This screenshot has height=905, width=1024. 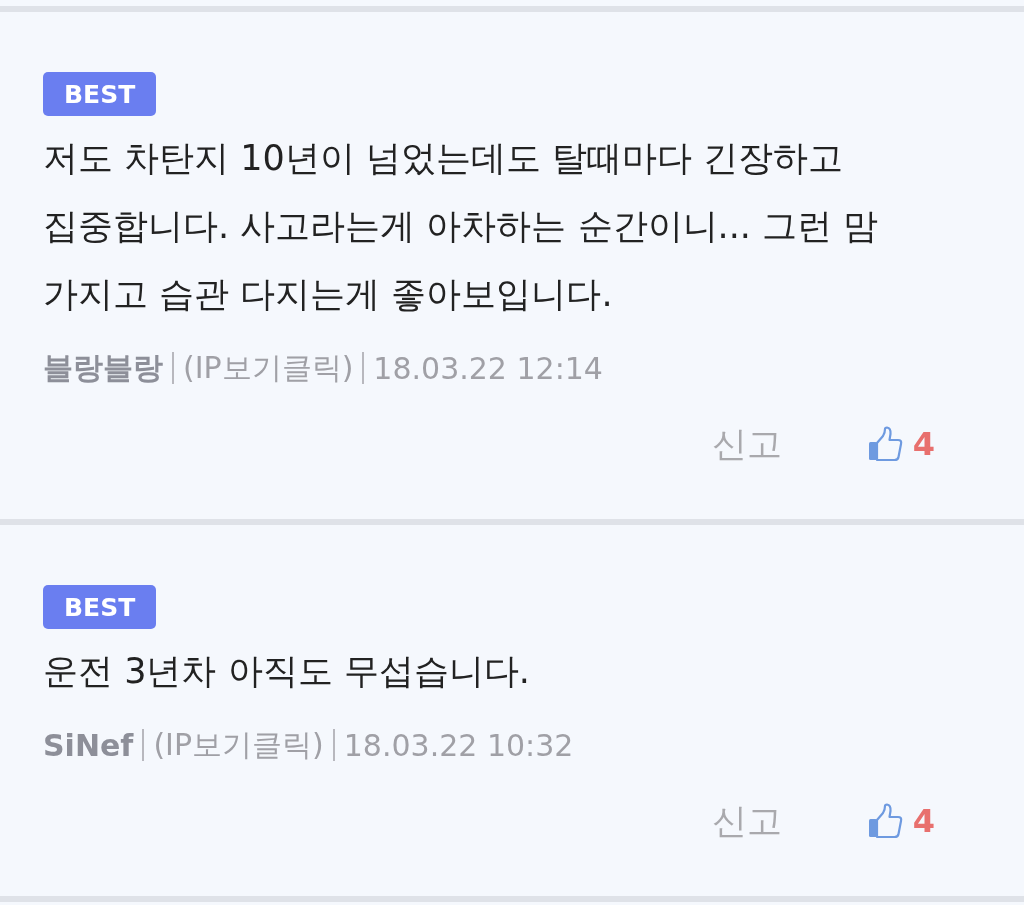 I want to click on comment-date: 18.03.22 12:14, so click(x=488, y=368).